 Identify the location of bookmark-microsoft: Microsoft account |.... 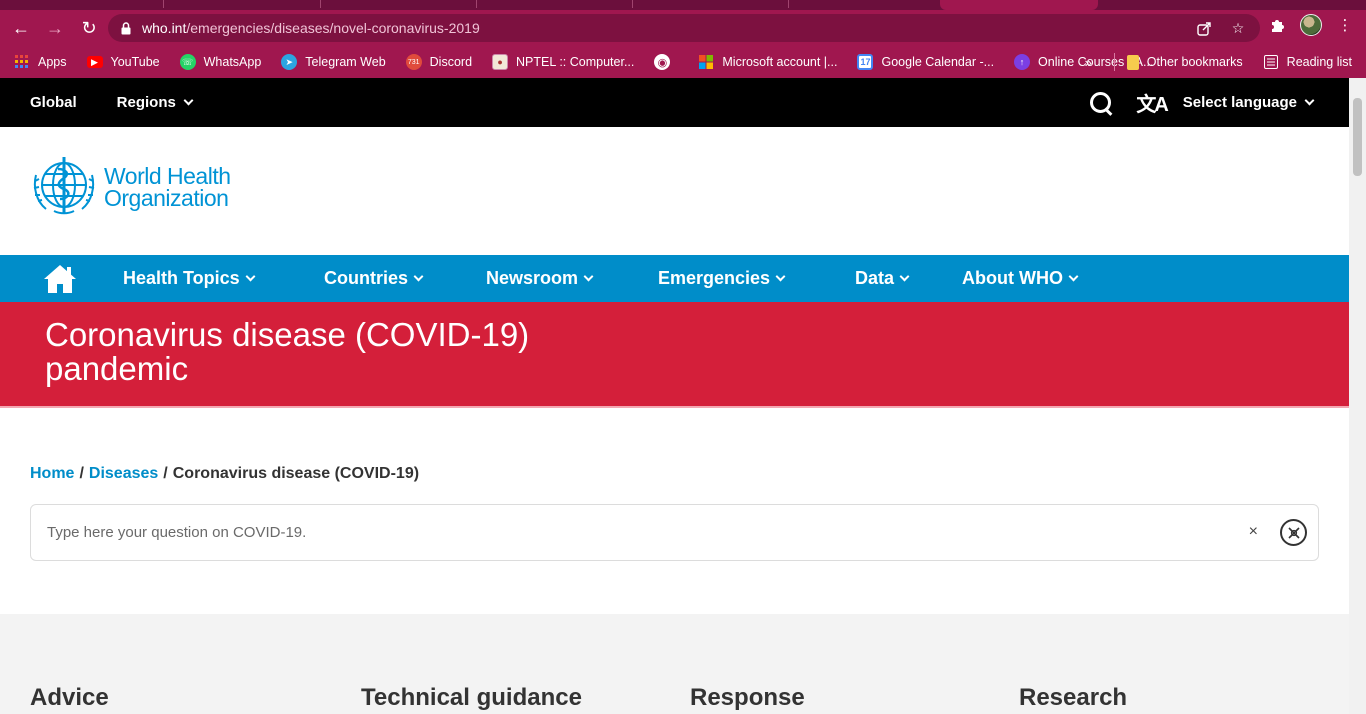
(767, 62).